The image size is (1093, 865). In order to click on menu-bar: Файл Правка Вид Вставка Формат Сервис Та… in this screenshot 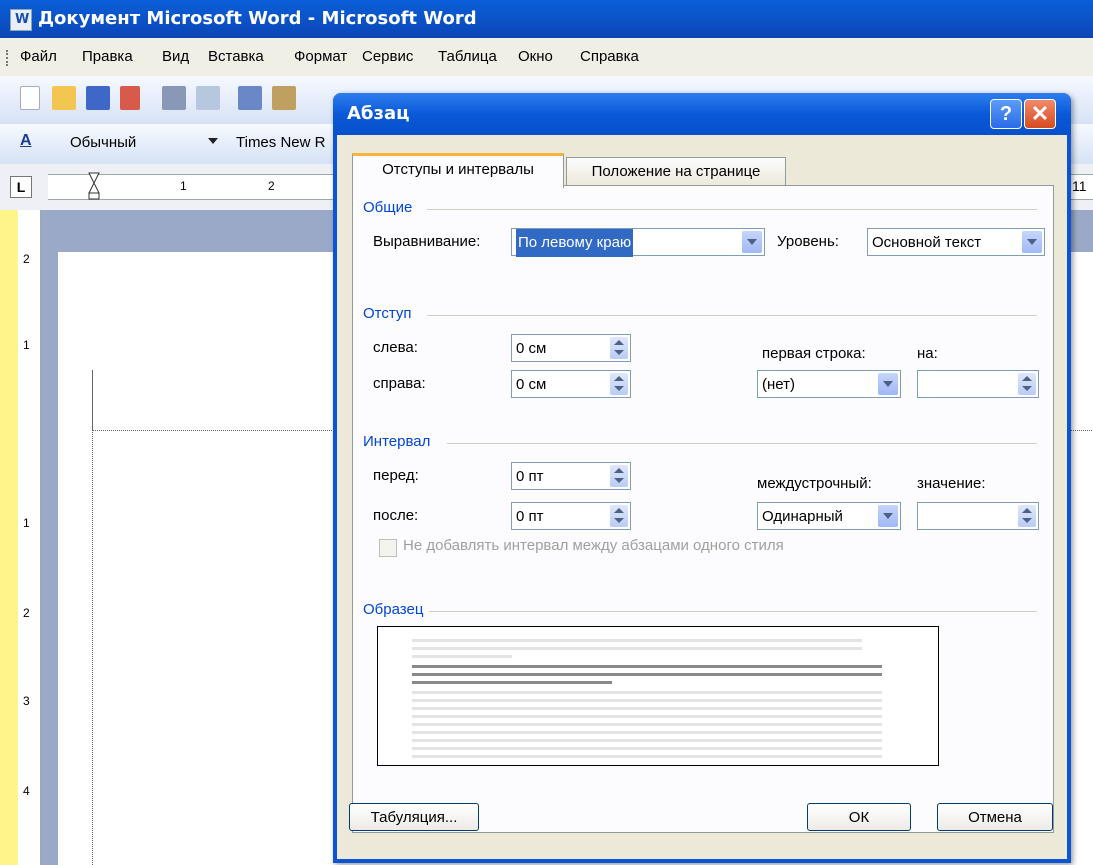, I will do `click(546, 57)`.